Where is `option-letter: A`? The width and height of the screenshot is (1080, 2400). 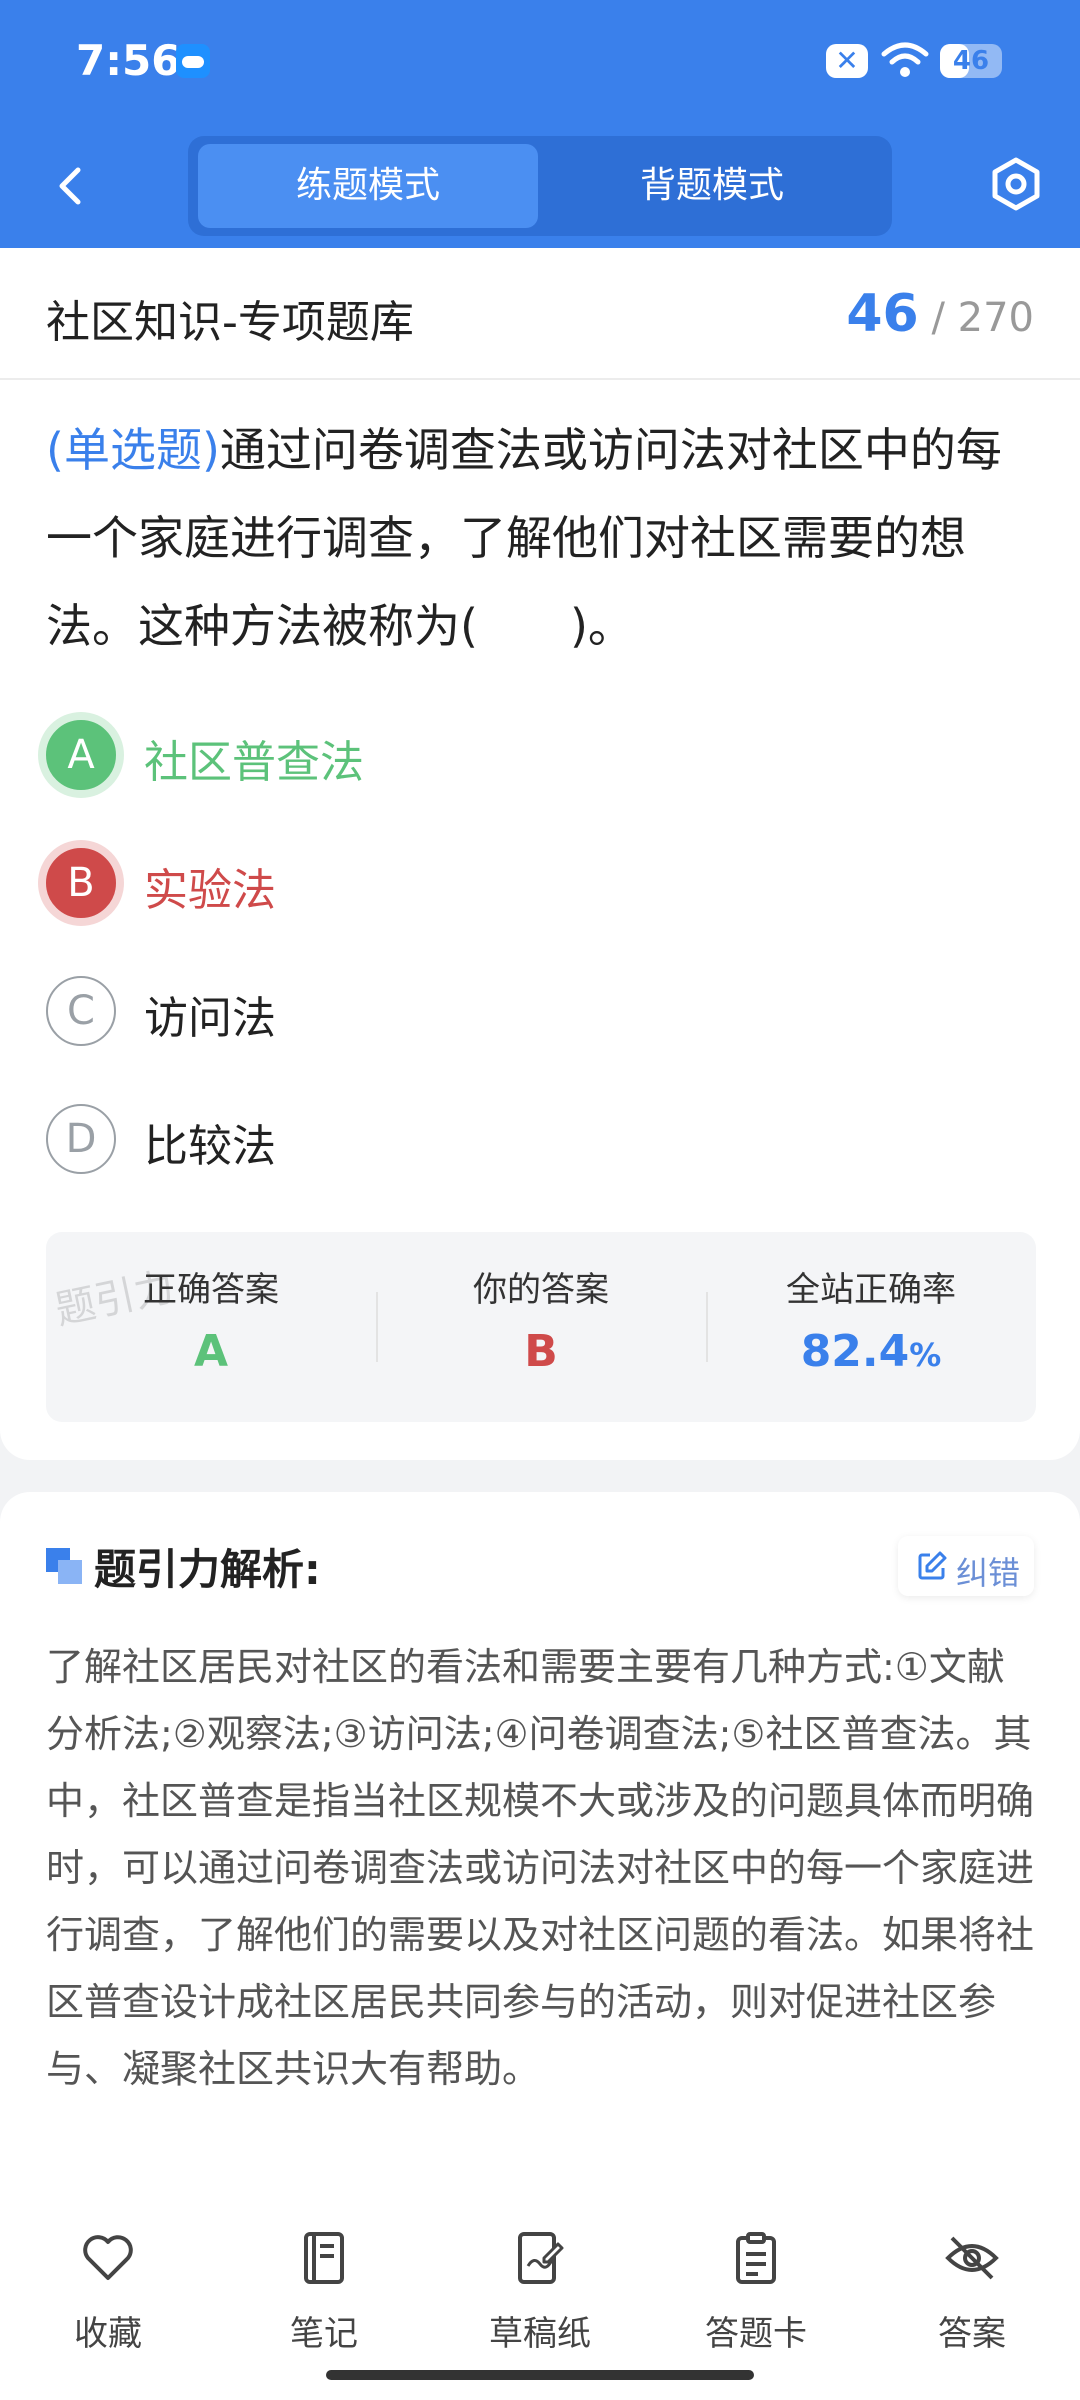 option-letter: A is located at coordinates (81, 755).